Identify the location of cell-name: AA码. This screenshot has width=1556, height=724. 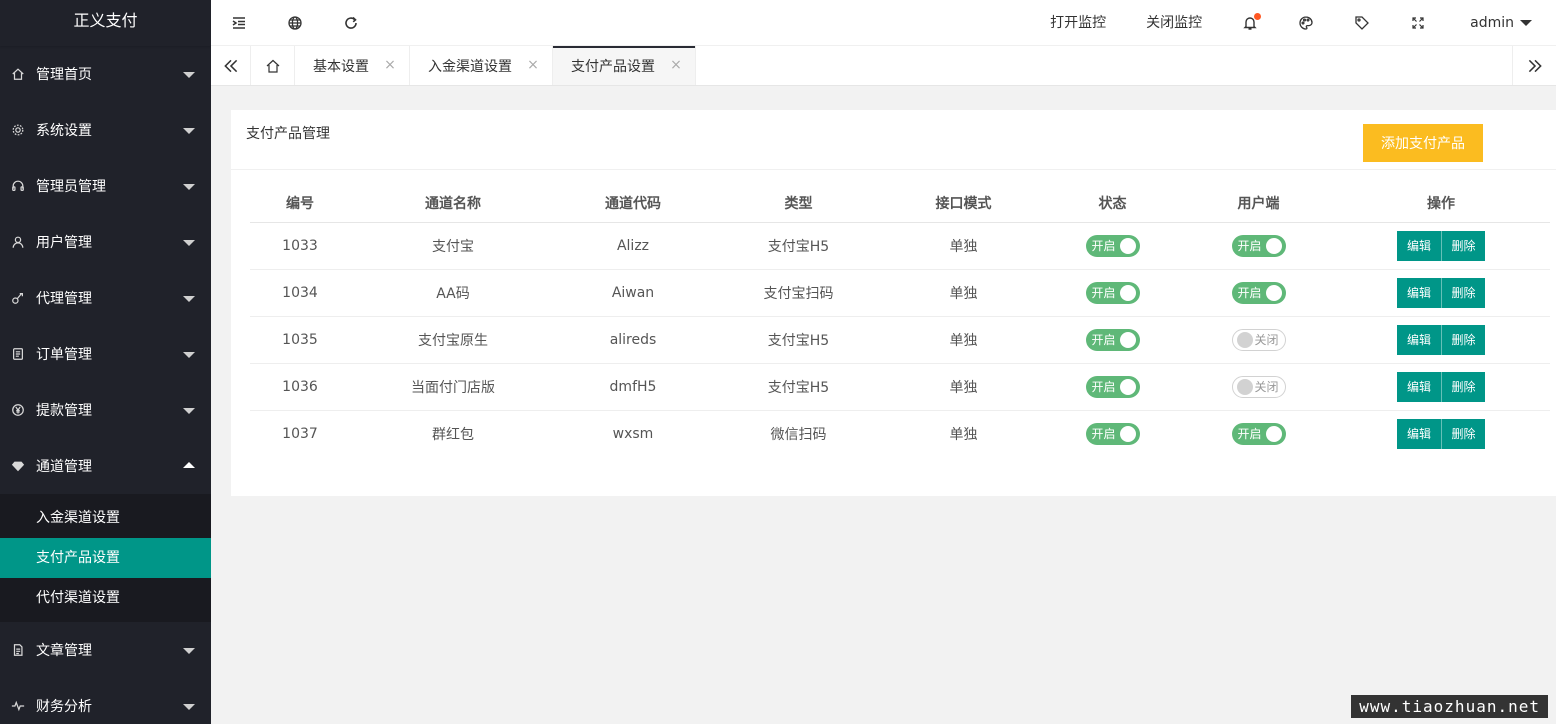
(453, 293).